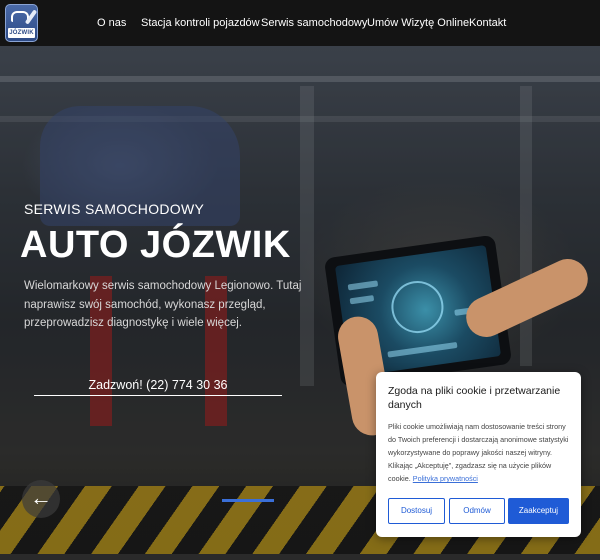 This screenshot has width=600, height=560. I want to click on call-button: Zadzwoń! (22) 774 30 36, so click(158, 382).